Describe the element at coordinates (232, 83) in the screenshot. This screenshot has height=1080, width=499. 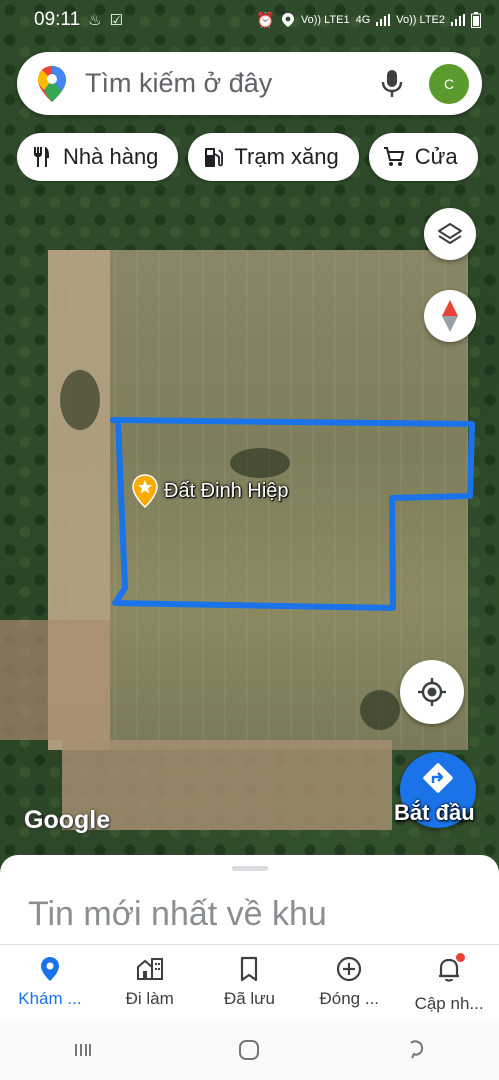
I see `search-placeholder: Tìm kiếm ở đây` at that location.